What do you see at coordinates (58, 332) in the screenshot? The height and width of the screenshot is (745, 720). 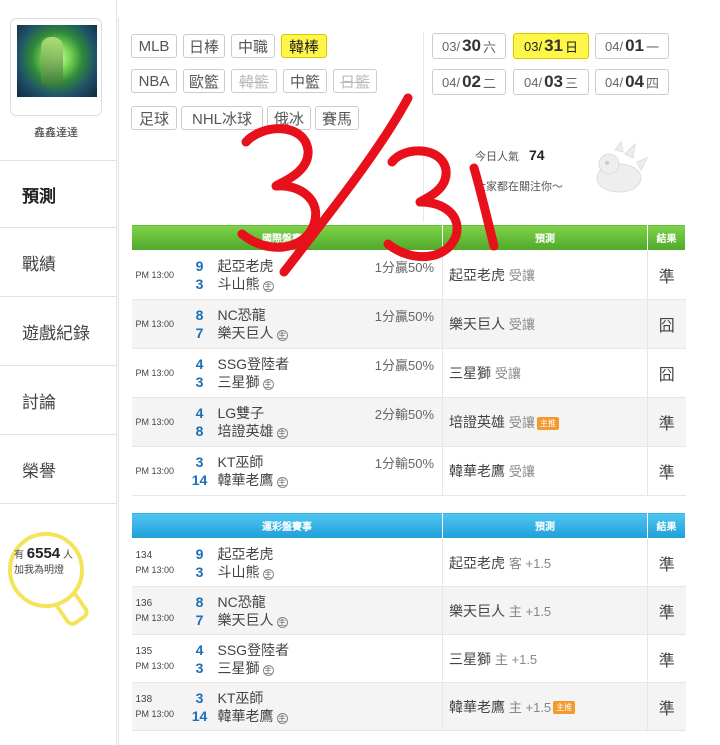 I see `menu-item-game-log: 遊戲紀錄` at bounding box center [58, 332].